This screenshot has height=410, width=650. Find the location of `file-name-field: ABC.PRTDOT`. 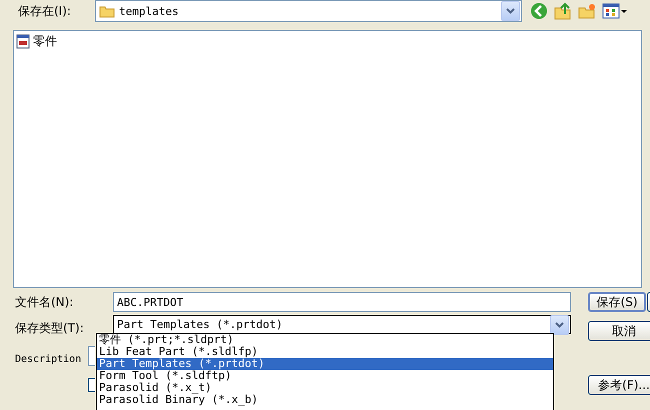

file-name-field: ABC.PRTDOT is located at coordinates (342, 302).